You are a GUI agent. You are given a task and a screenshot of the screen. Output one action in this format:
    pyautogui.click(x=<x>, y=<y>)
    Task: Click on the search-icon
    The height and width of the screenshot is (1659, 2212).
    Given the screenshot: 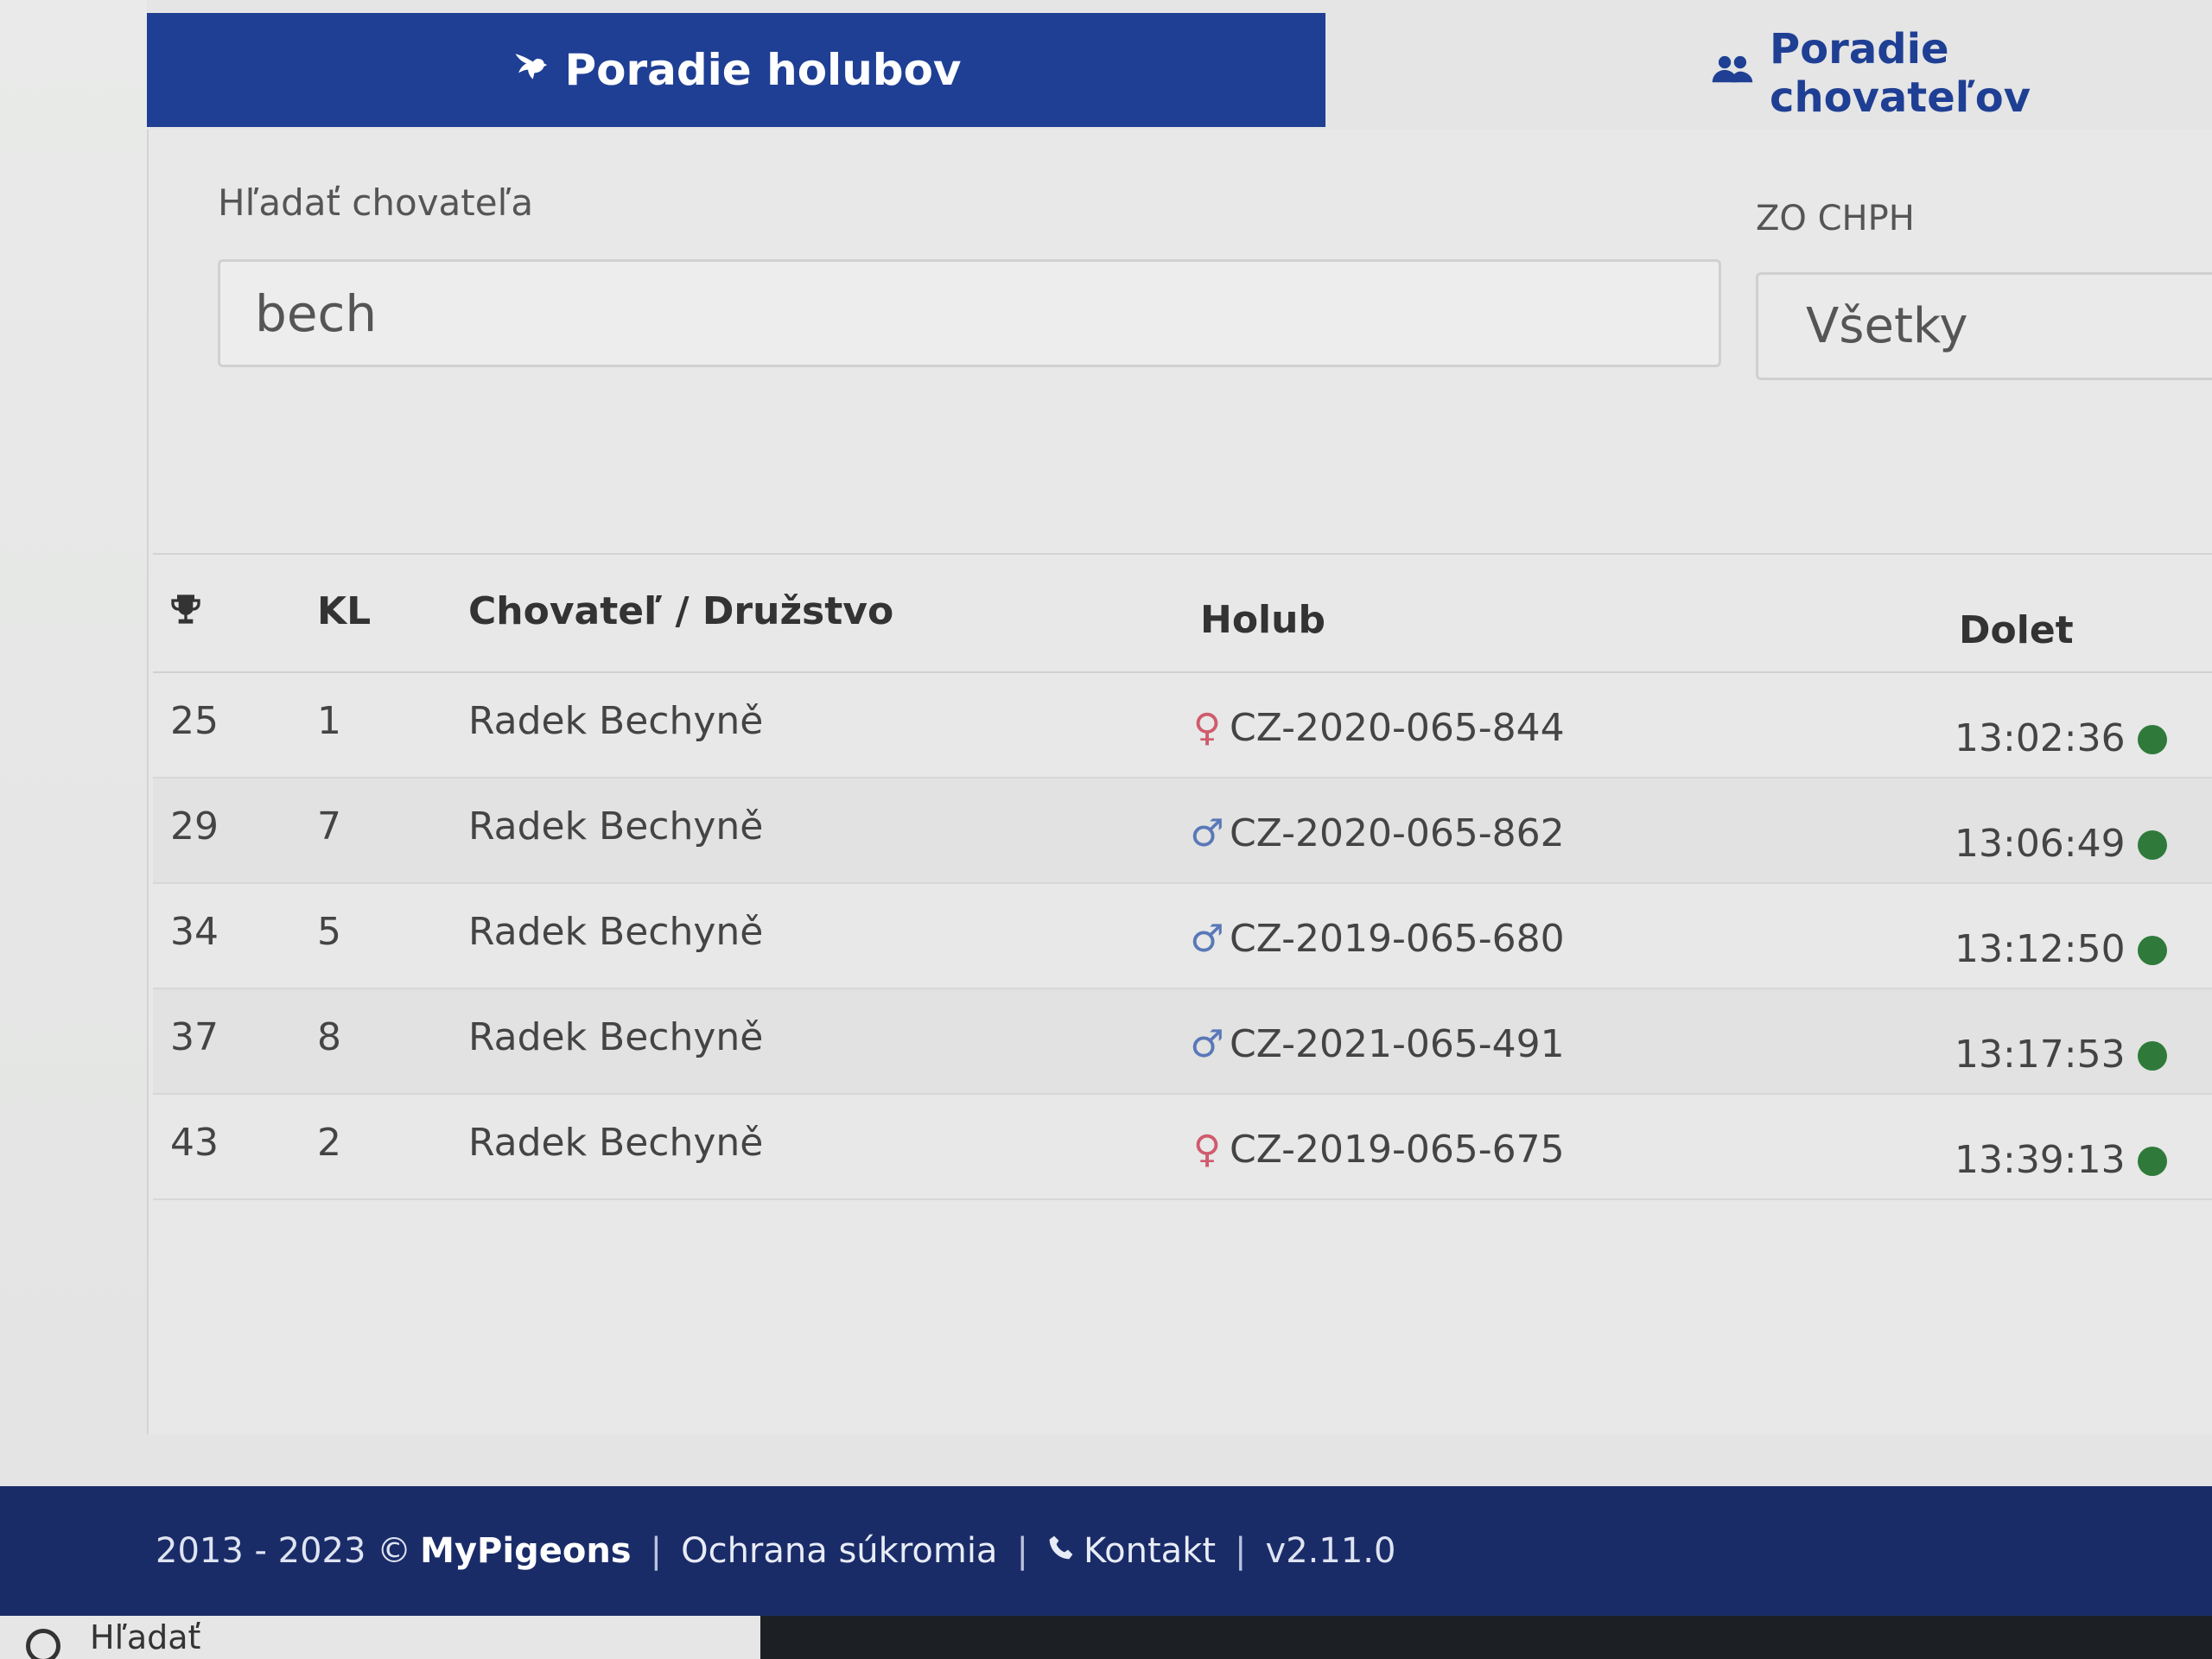 What is the action you would take?
    pyautogui.click(x=43, y=1644)
    